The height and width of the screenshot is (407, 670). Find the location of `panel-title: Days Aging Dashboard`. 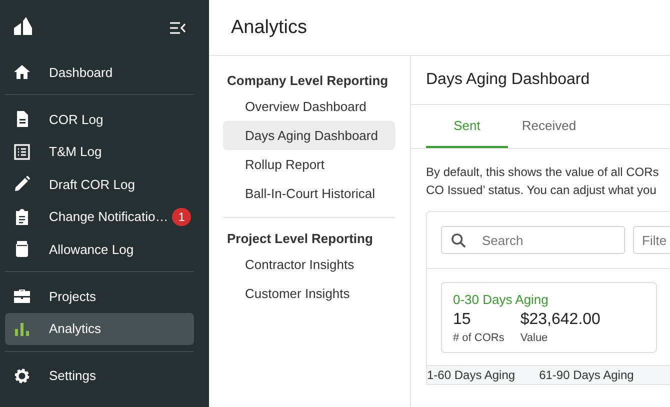

panel-title: Days Aging Dashboard is located at coordinates (508, 80).